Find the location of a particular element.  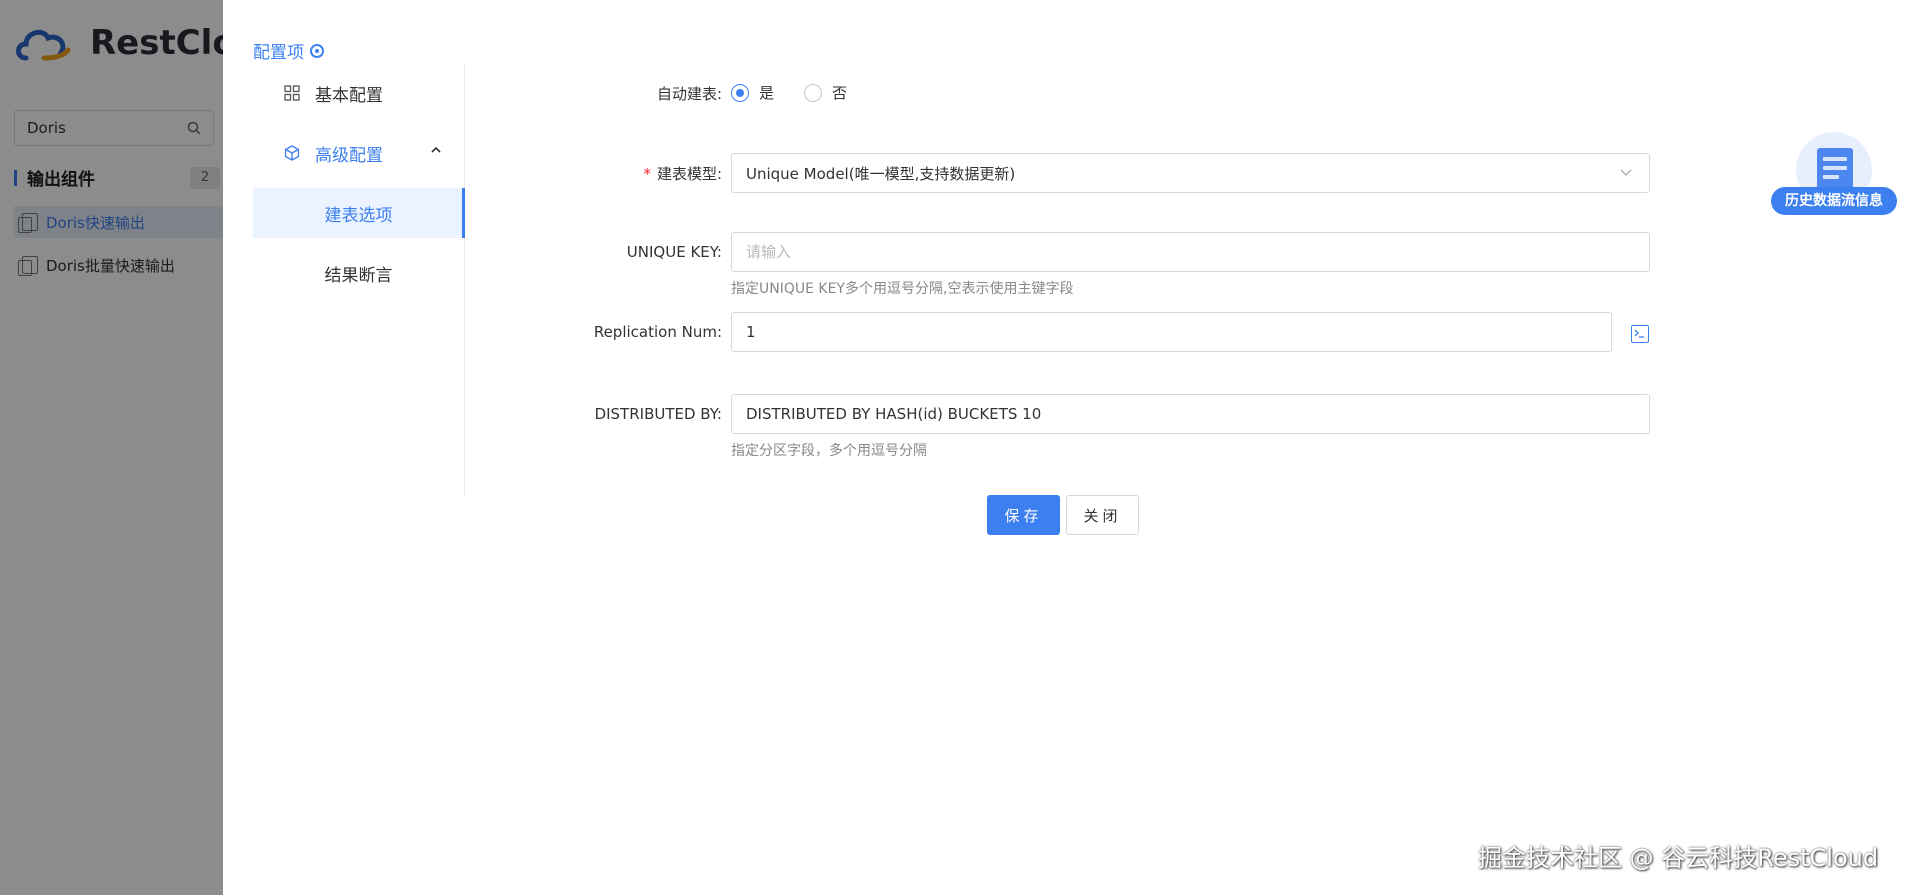

cube-icon is located at coordinates (292, 153).